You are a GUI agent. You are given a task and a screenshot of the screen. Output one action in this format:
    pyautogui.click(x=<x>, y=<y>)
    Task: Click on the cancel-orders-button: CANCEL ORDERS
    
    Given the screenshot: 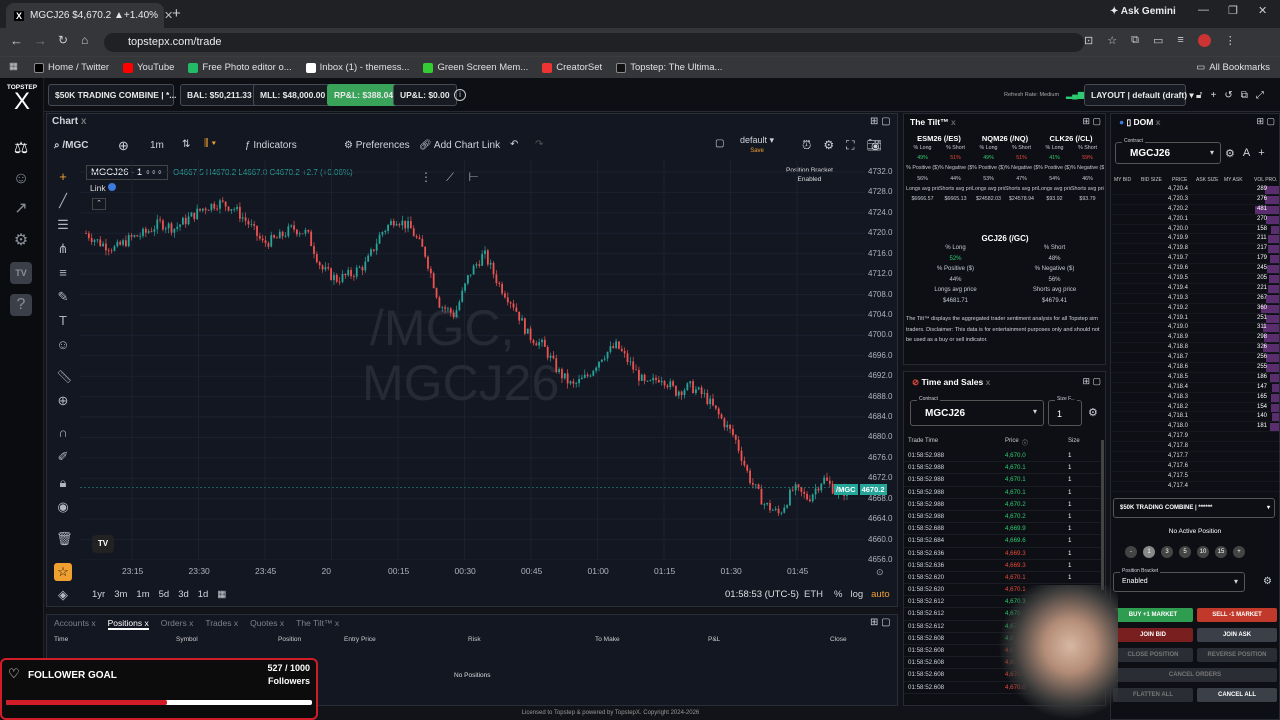 What is the action you would take?
    pyautogui.click(x=1195, y=675)
    